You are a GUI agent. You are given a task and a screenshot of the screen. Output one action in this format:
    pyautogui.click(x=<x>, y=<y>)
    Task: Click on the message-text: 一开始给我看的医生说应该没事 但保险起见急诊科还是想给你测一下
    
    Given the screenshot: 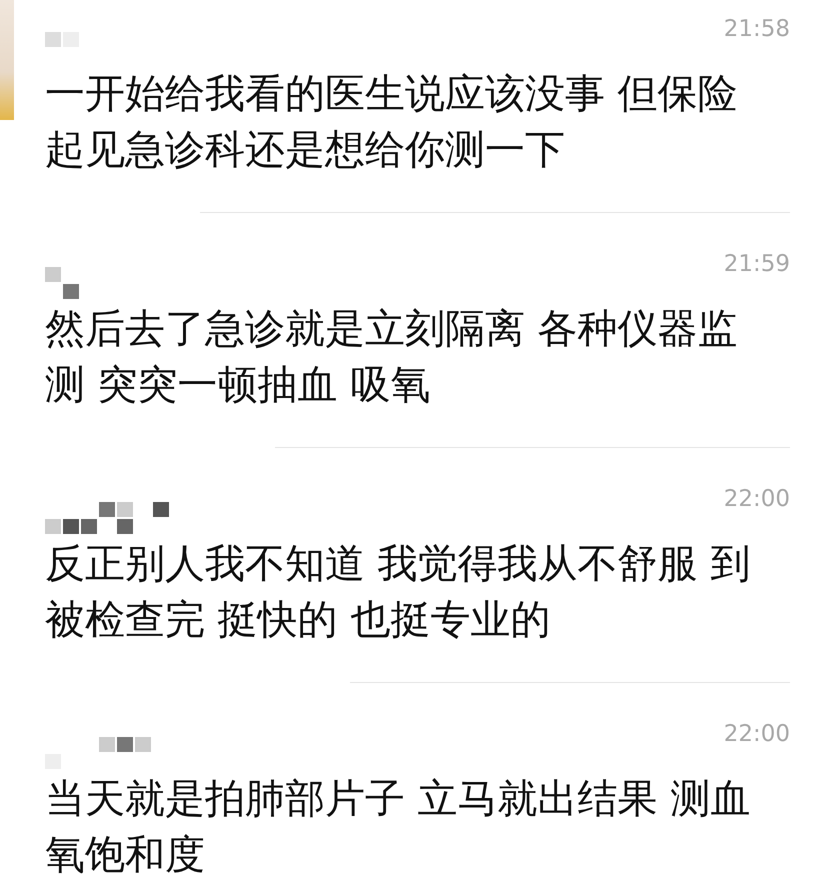 What is the action you would take?
    pyautogui.click(x=392, y=122)
    